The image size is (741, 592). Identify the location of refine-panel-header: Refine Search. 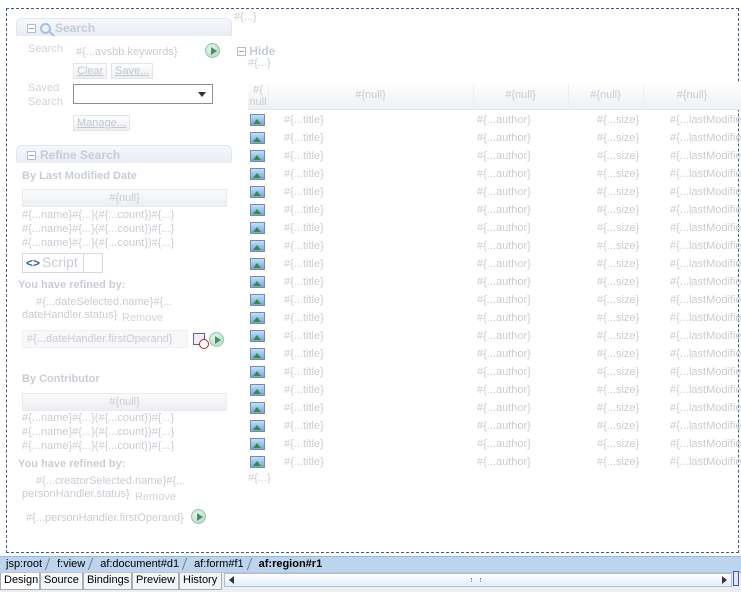
(124, 154).